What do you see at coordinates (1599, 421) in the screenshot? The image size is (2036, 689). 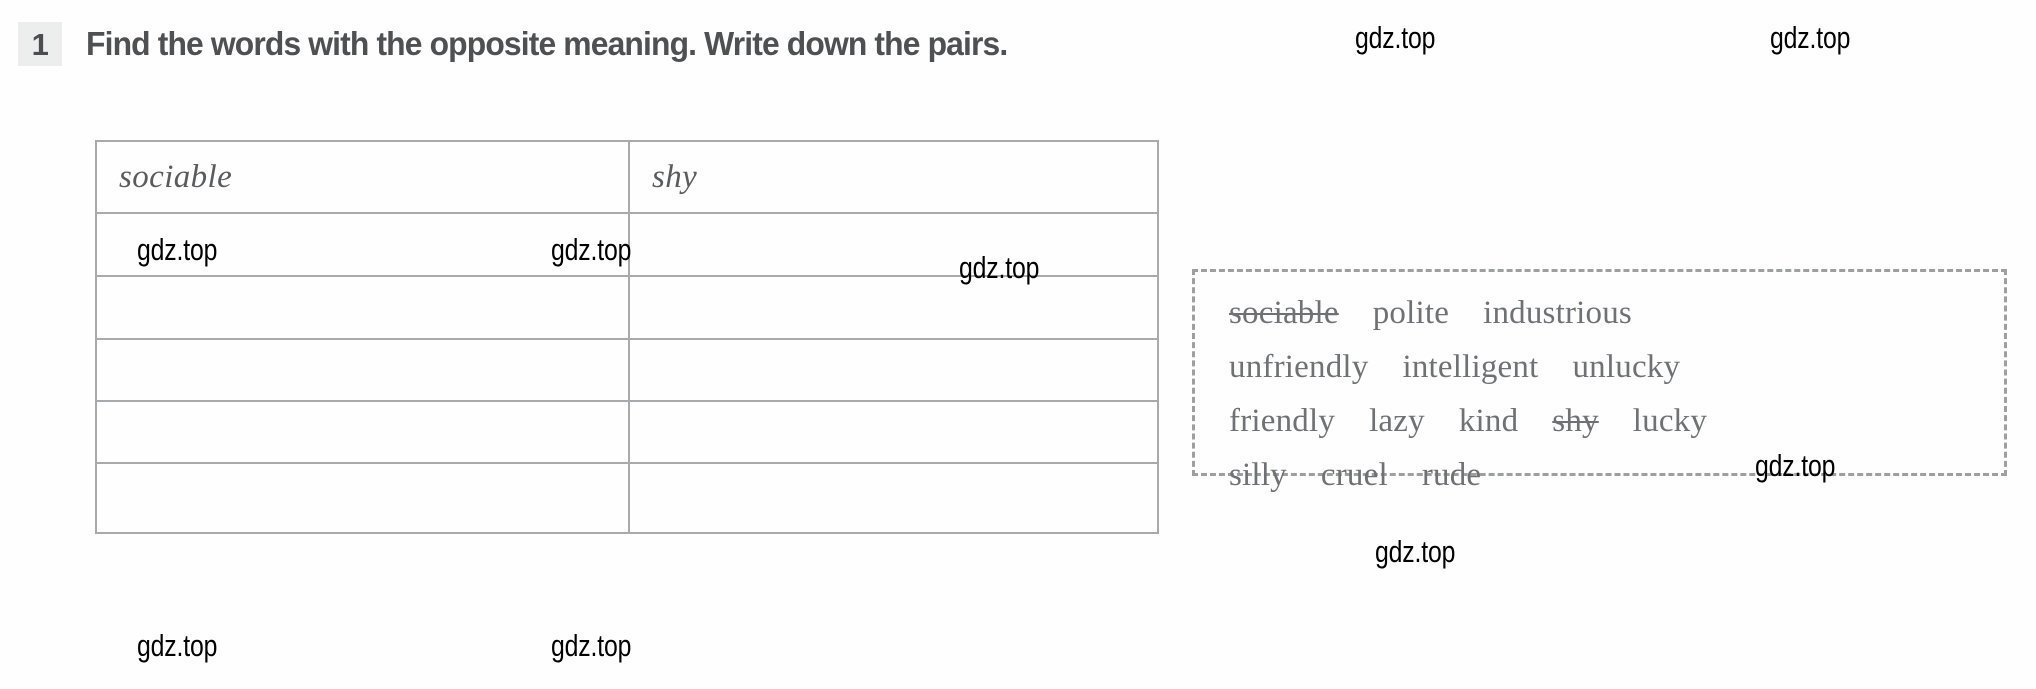 I see `word-bank-line: friendly lazy kind shy lucky` at bounding box center [1599, 421].